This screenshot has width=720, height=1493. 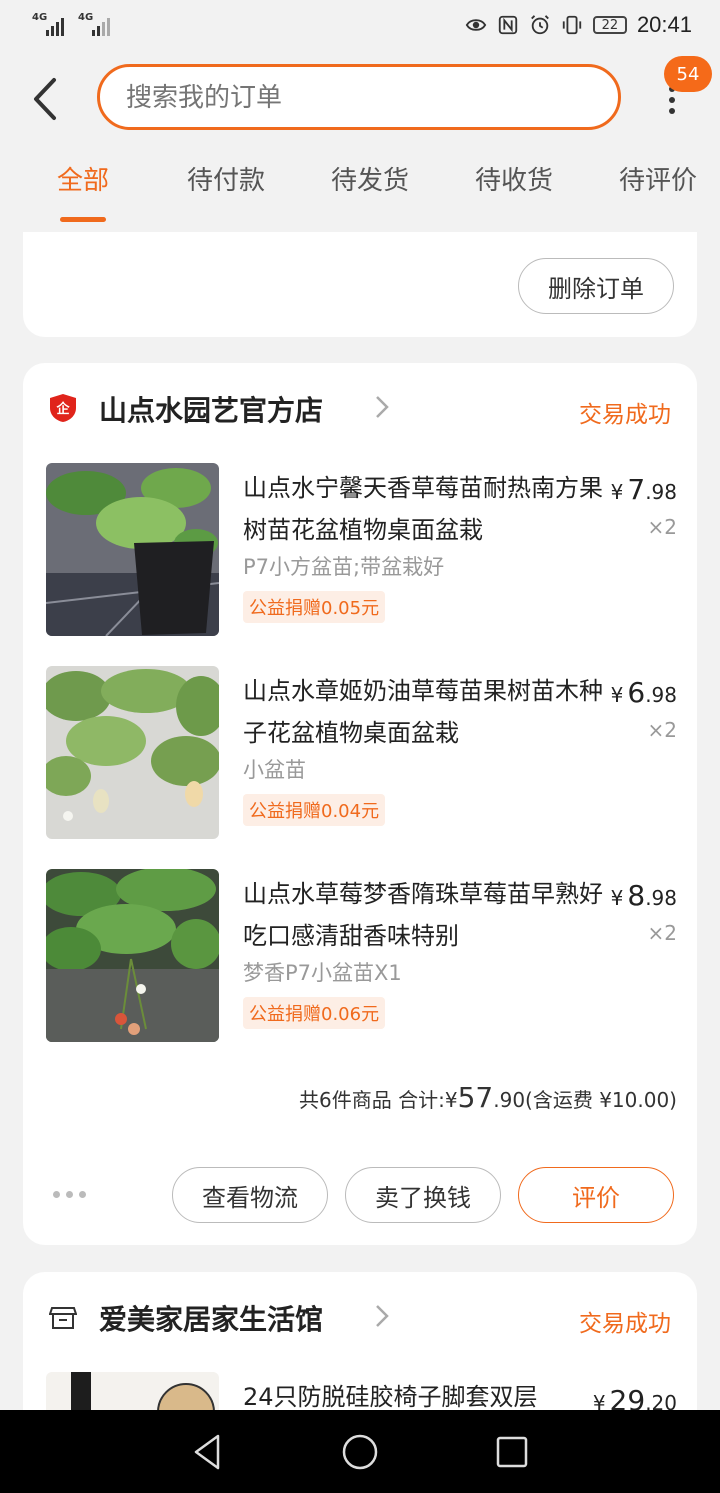 What do you see at coordinates (688, 74) in the screenshot?
I see `message-badge: 54` at bounding box center [688, 74].